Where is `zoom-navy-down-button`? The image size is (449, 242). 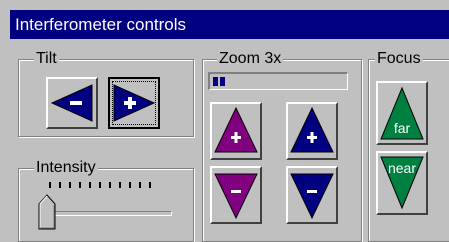
zoom-navy-down-button is located at coordinates (312, 195).